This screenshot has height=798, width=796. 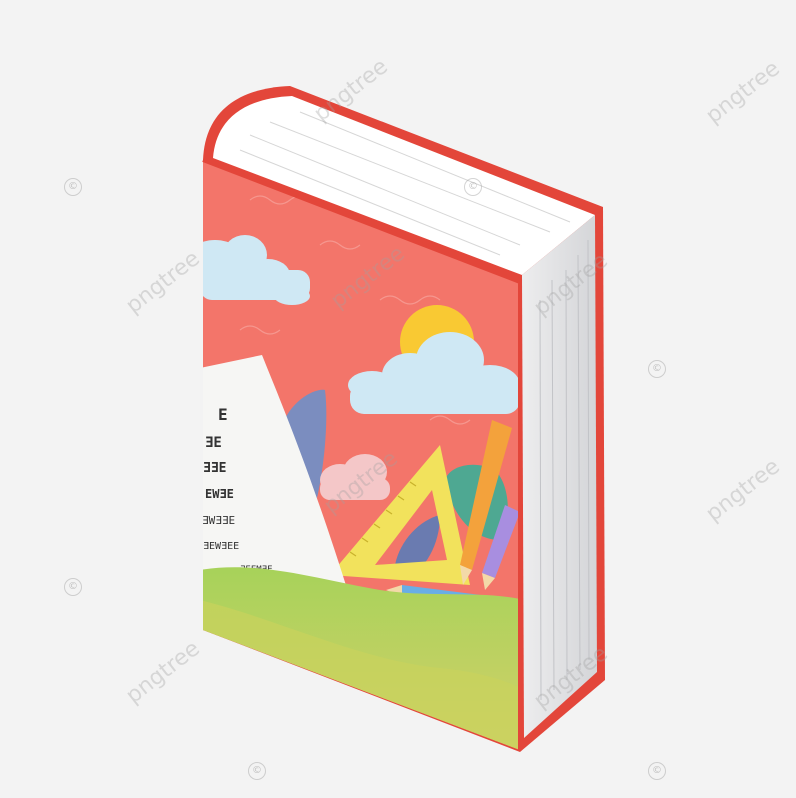 What do you see at coordinates (219, 494) in the screenshot?
I see `eye-chart-row-4: EWƎE` at bounding box center [219, 494].